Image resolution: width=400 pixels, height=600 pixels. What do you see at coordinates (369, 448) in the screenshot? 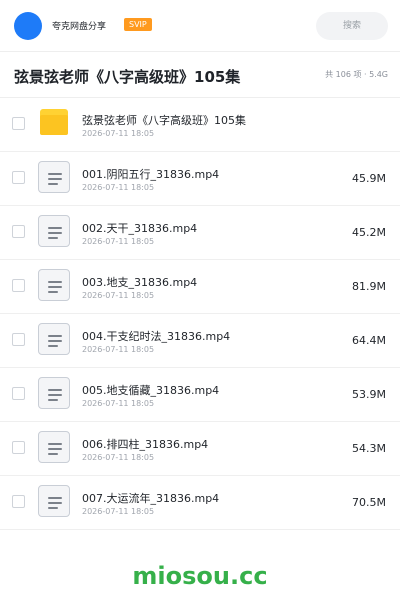
I see `item-size: 54.3M` at bounding box center [369, 448].